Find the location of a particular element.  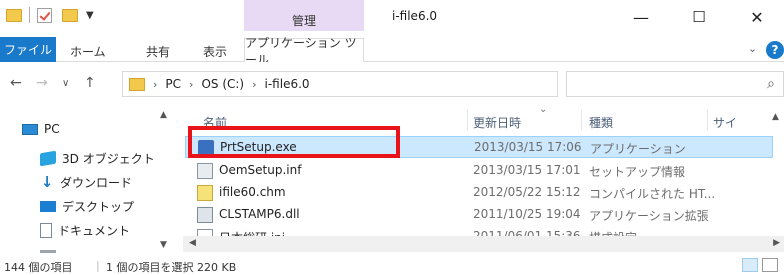

status-bar: 144 個の項目 | 1 個の項目を選択 220 KB is located at coordinates (392, 265).